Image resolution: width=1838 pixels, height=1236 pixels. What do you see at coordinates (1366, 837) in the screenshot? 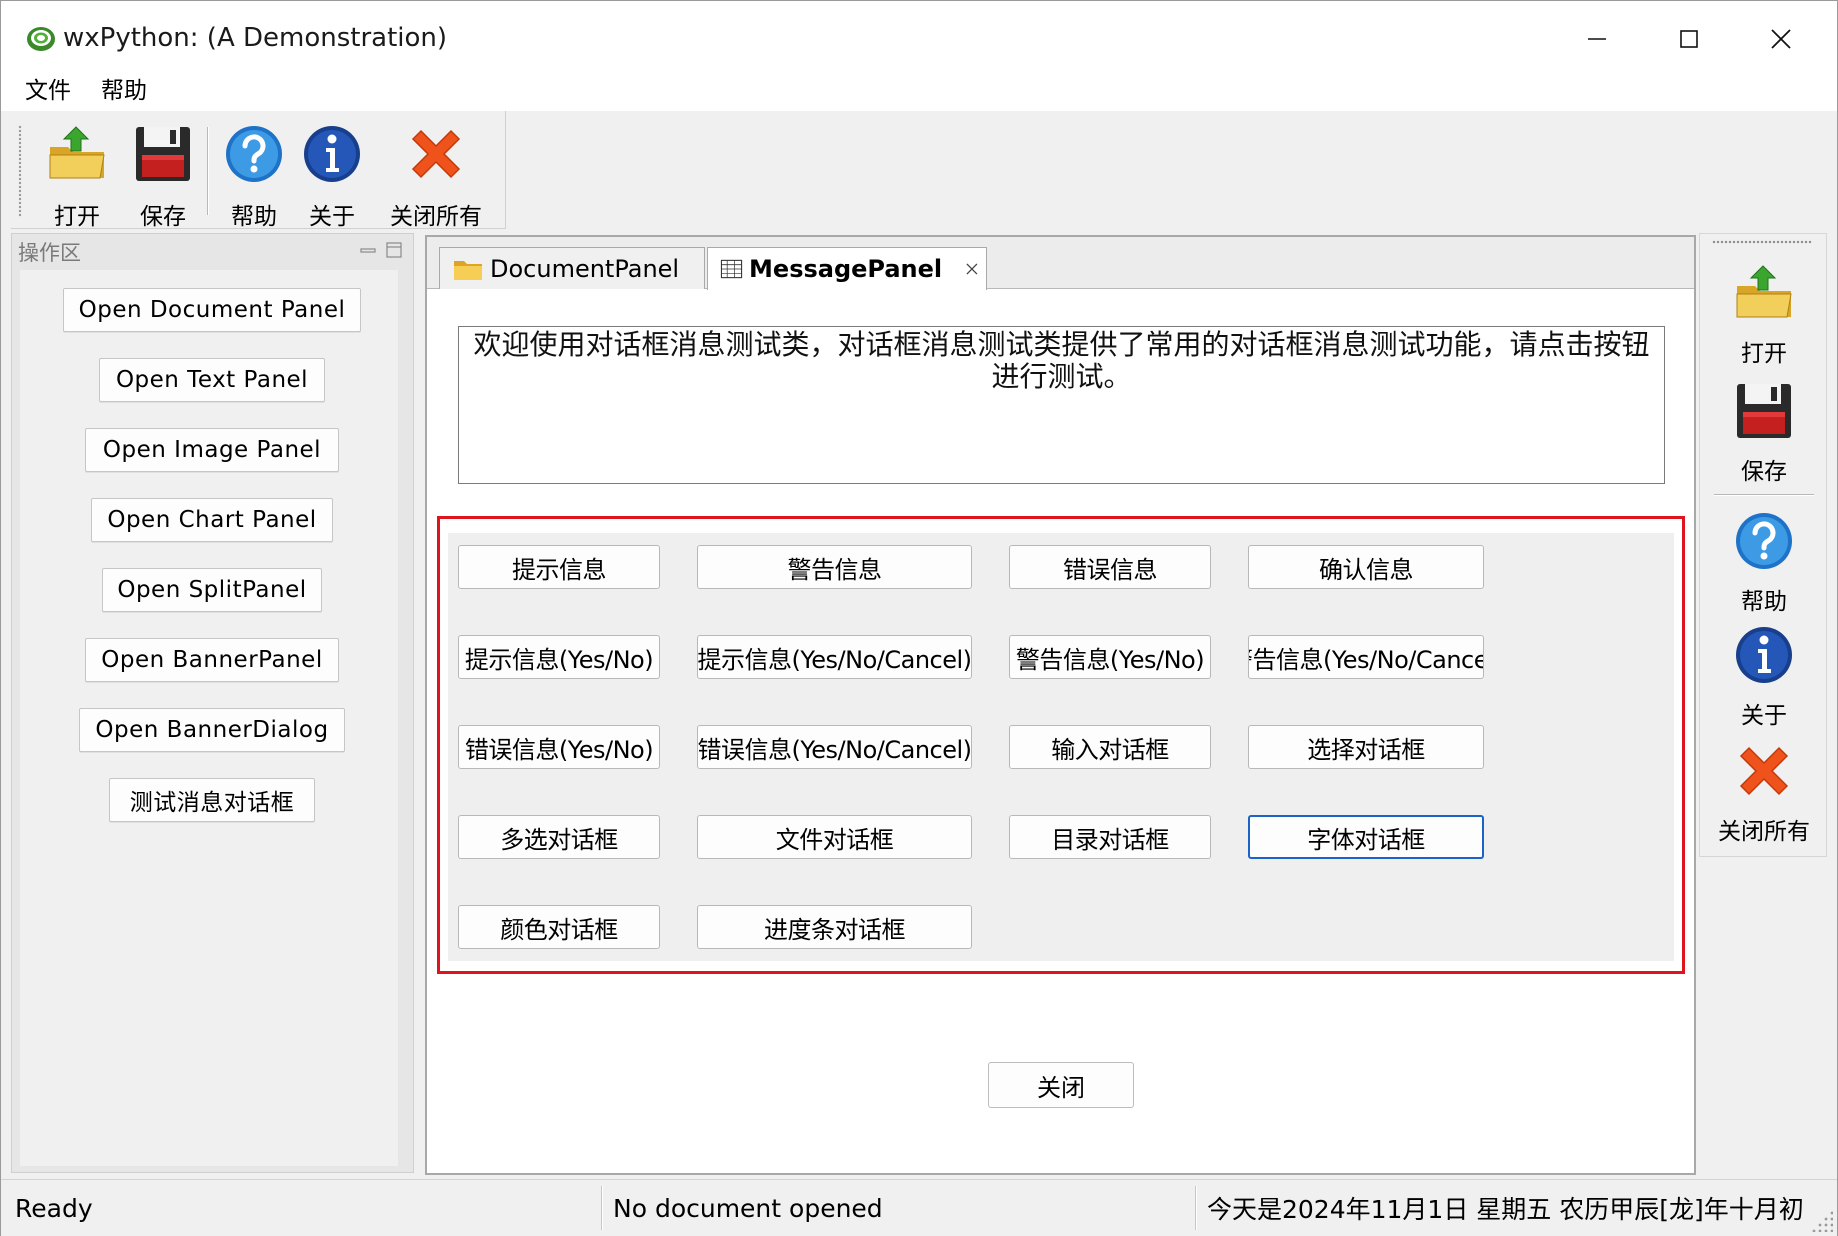
I see `font-dialog-button: 字体对话框` at bounding box center [1366, 837].